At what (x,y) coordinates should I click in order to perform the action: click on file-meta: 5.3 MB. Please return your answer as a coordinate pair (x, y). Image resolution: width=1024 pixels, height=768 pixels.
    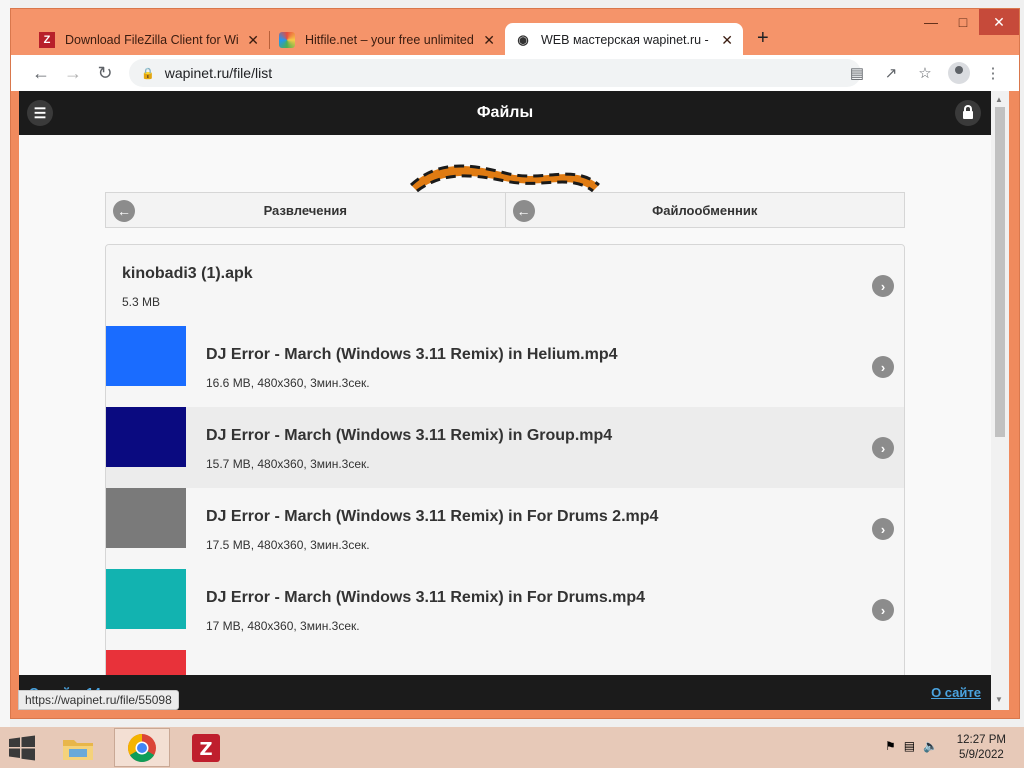
    Looking at the image, I should click on (141, 302).